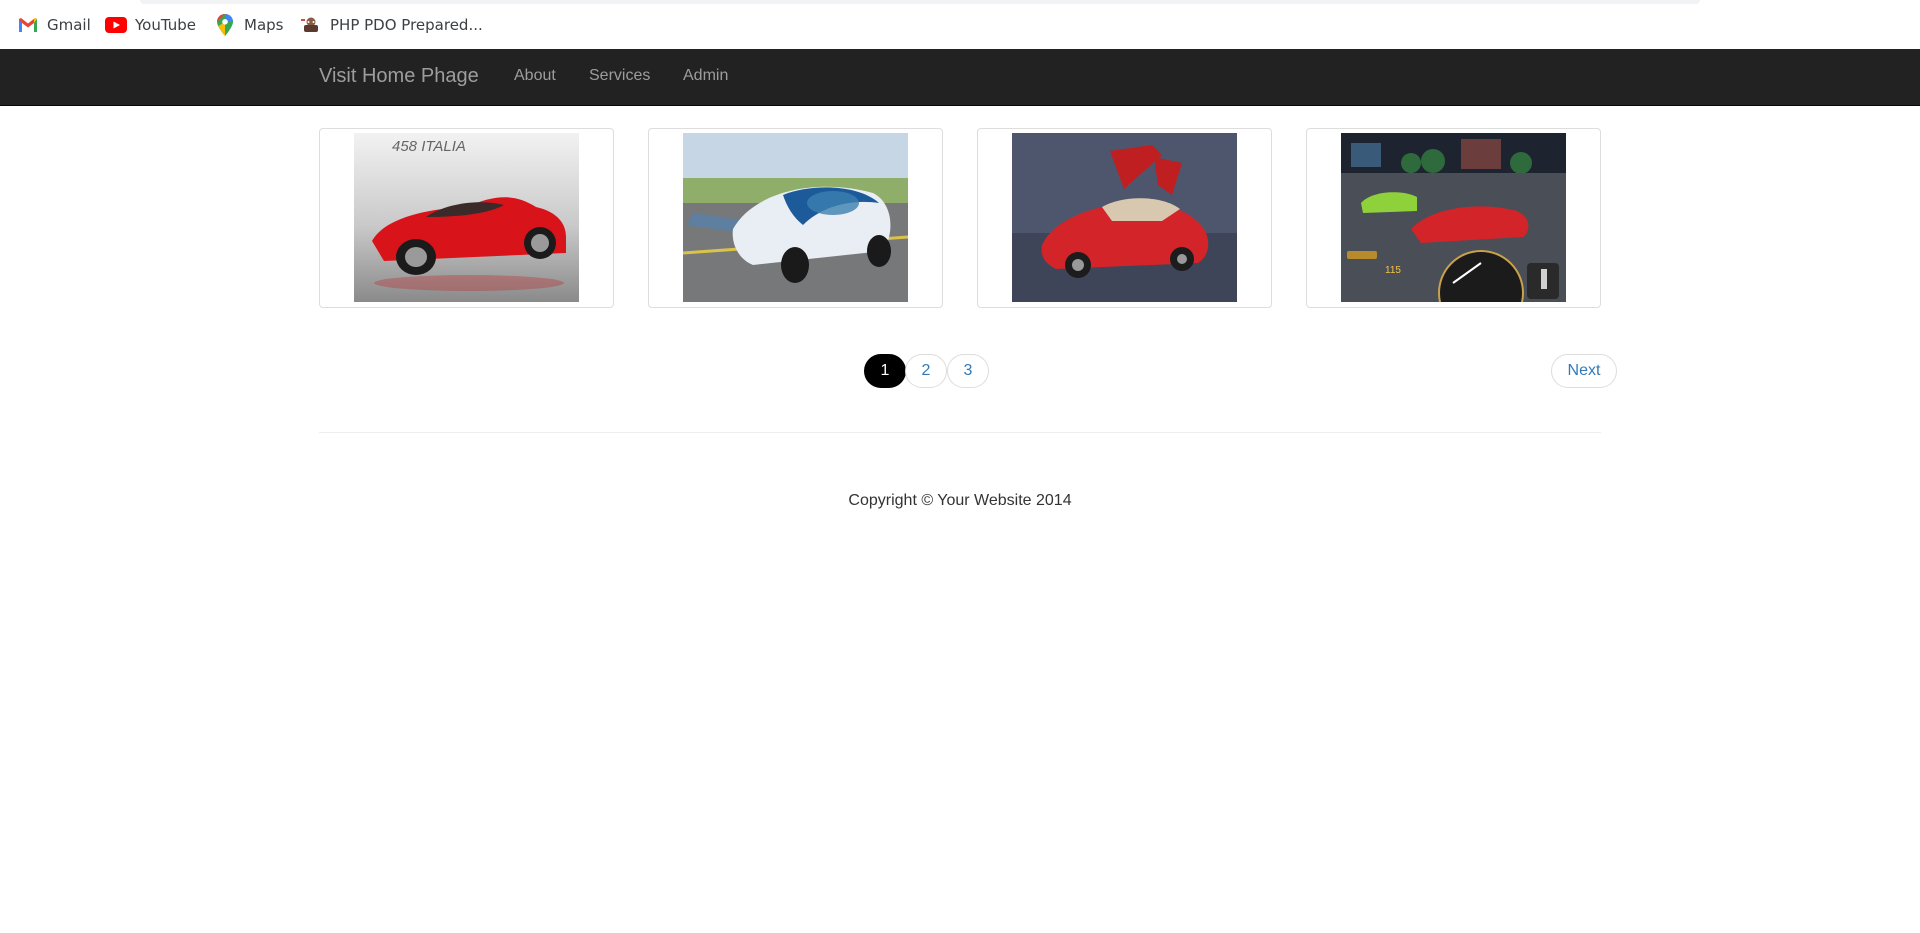 The image size is (1920, 933). I want to click on address-bar-edge, so click(920, 2).